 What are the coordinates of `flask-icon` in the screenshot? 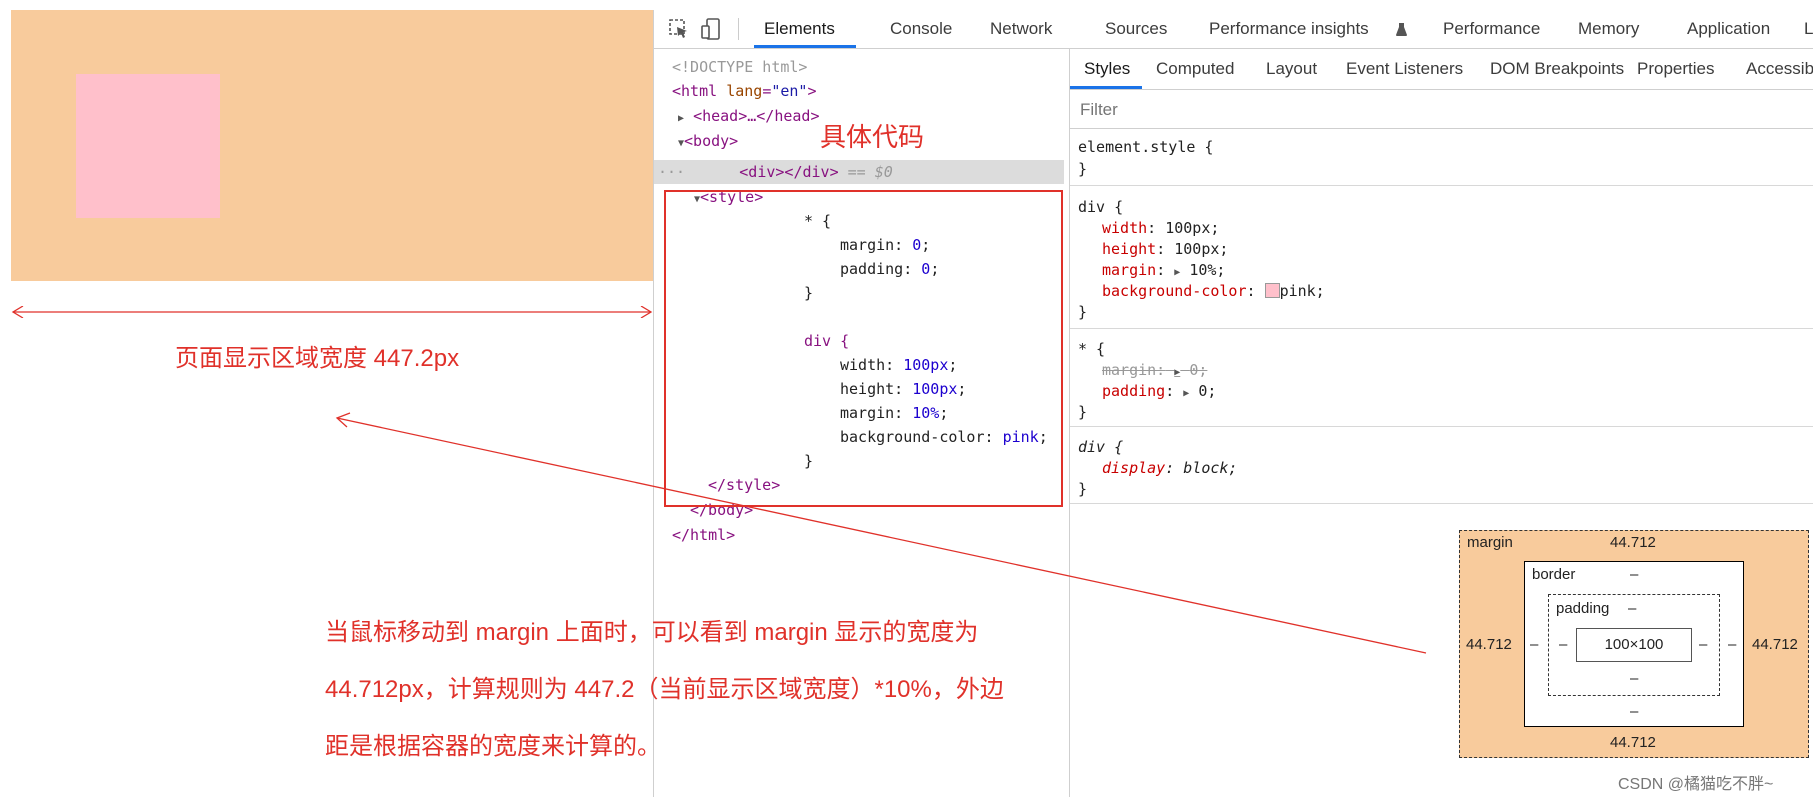 It's located at (1401, 29).